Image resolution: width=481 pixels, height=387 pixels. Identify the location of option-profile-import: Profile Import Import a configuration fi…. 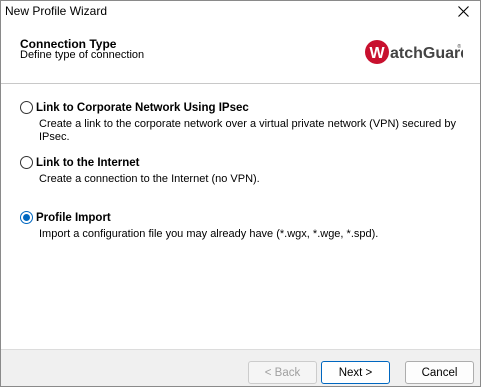
(245, 226).